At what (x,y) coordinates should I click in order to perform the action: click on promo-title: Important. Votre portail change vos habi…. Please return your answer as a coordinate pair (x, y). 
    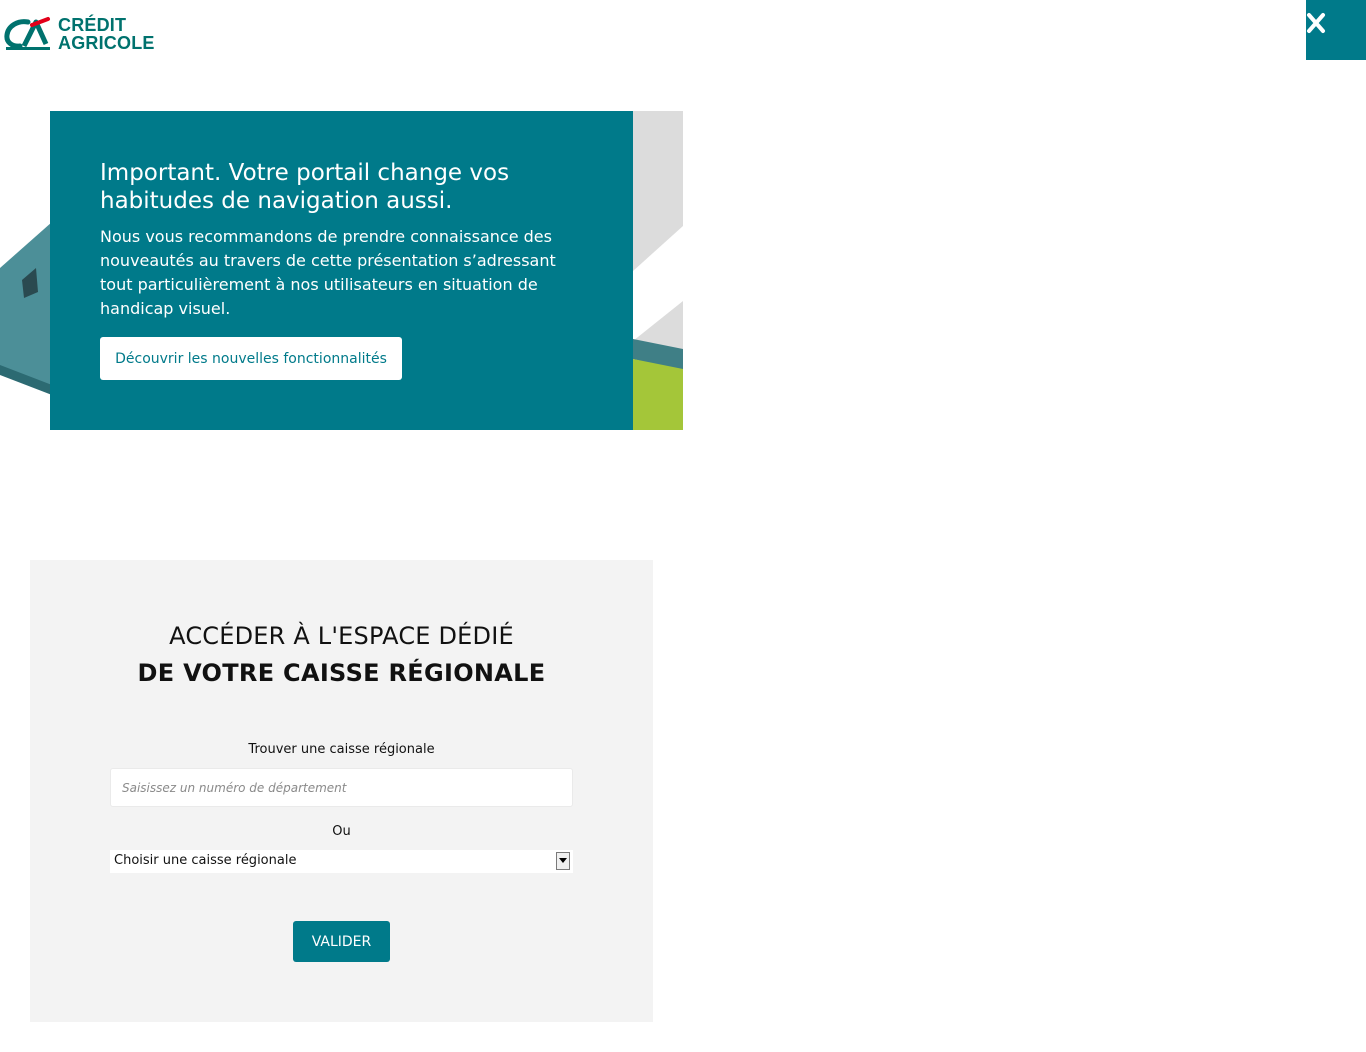
    Looking at the image, I should click on (305, 187).